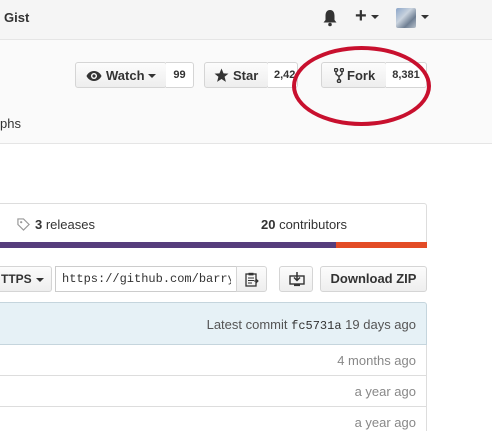  What do you see at coordinates (373, 279) in the screenshot?
I see `download-zip-button: Download ZIP` at bounding box center [373, 279].